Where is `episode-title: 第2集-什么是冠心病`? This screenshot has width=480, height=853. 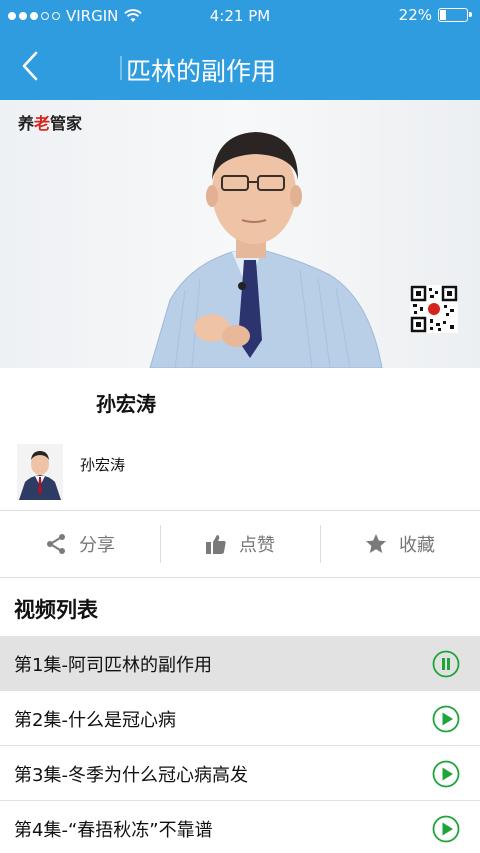 episode-title: 第2集-什么是冠心病 is located at coordinates (95, 720).